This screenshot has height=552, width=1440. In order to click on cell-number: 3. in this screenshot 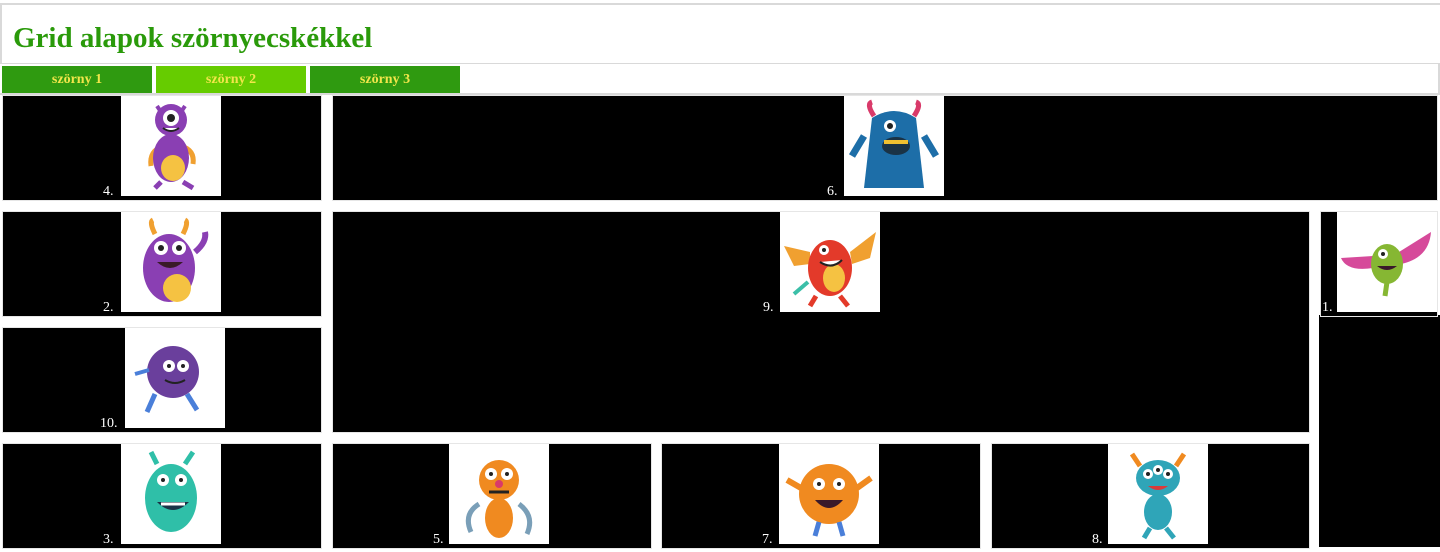, I will do `click(108, 539)`.